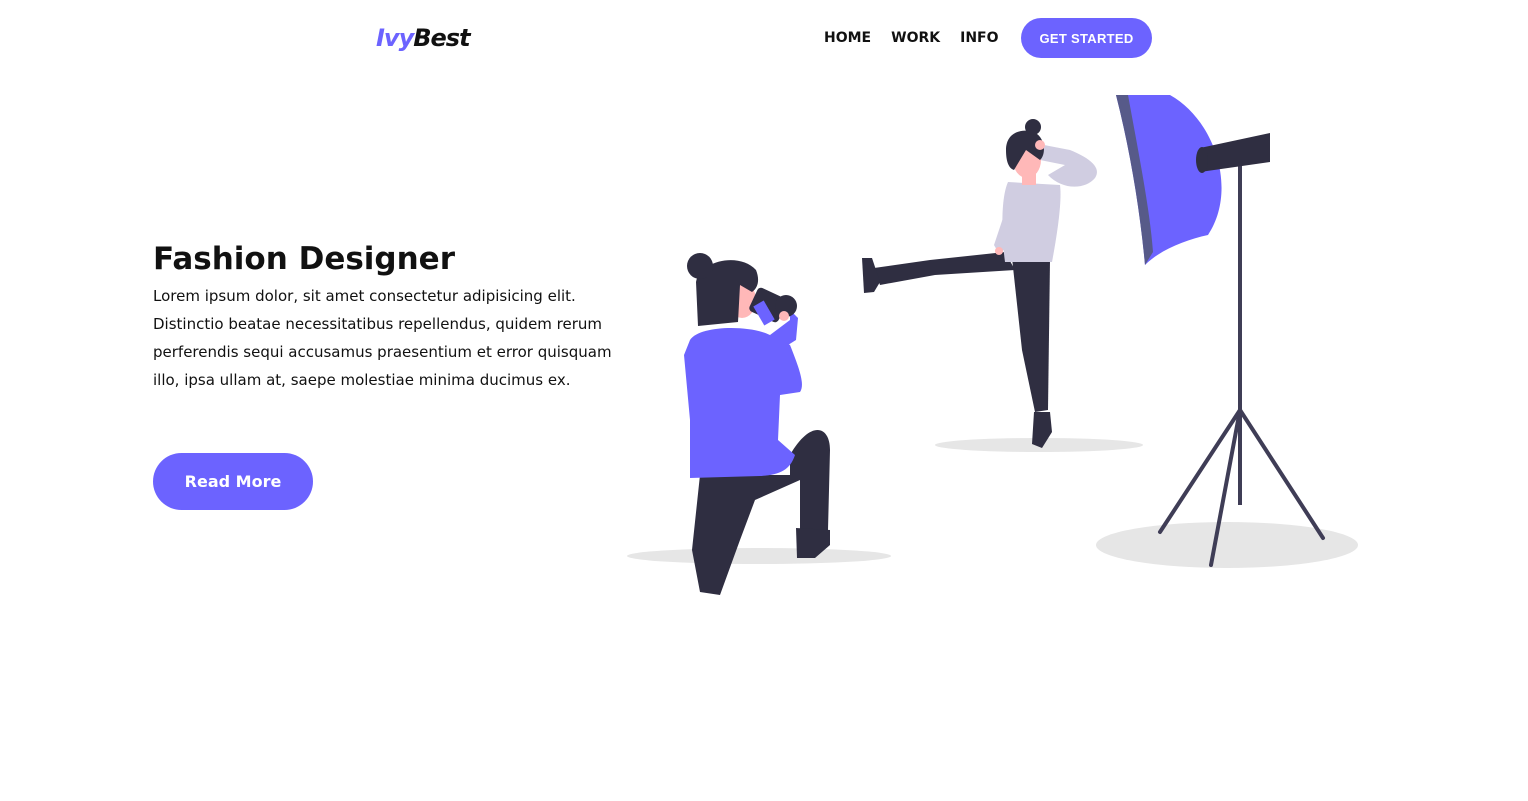  Describe the element at coordinates (980, 283) in the screenshot. I see `model-figure` at that location.